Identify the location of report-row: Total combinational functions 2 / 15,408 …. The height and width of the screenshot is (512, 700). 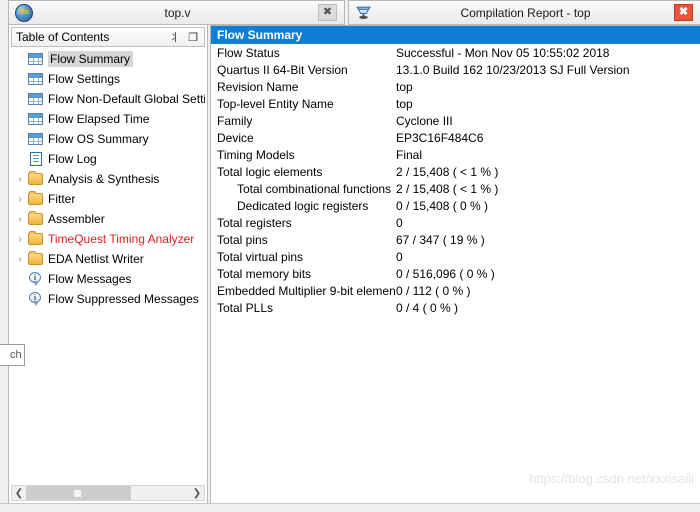
(455, 188).